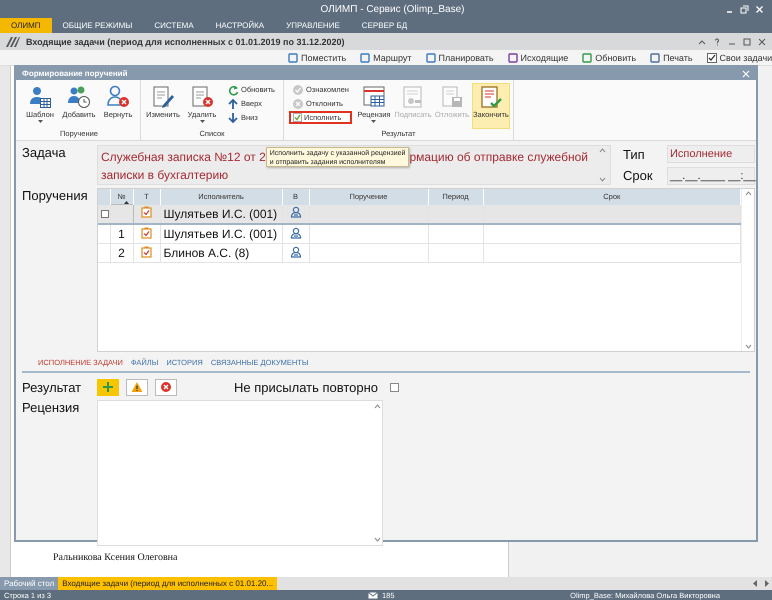  I want to click on menu-tab: СЕРВЕР БД, so click(384, 25).